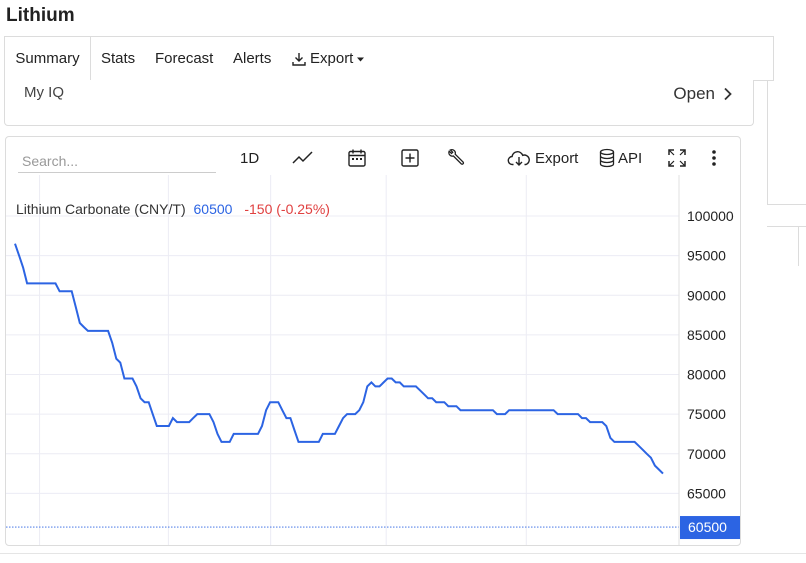 This screenshot has width=806, height=563. I want to click on y-tick-label: 95000, so click(706, 256).